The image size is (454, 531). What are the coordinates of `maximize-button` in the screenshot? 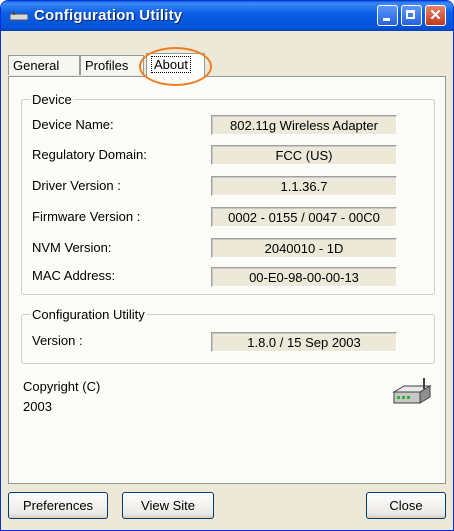 It's located at (411, 15).